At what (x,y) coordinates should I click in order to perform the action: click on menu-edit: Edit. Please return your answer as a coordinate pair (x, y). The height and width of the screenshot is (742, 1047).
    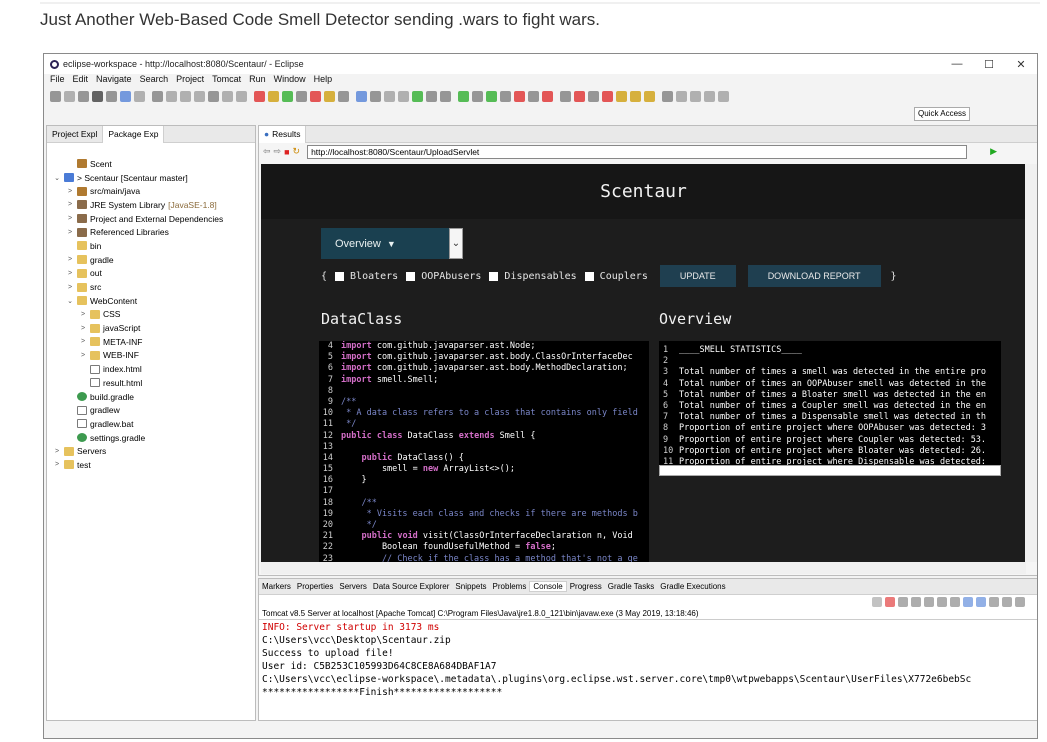
    Looking at the image, I should click on (81, 80).